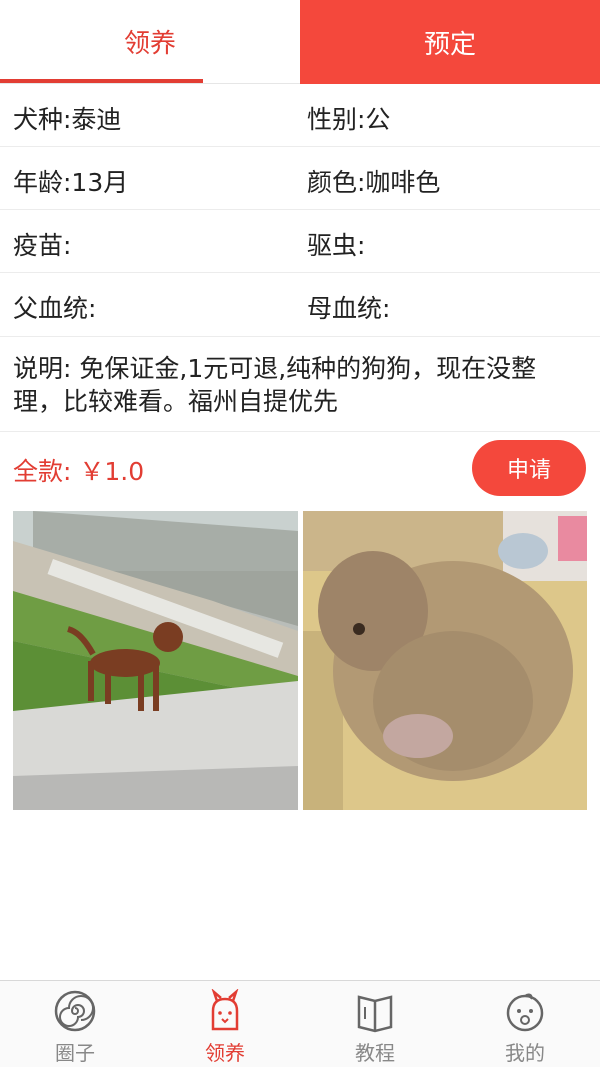 This screenshot has width=600, height=1067. I want to click on nav-label-adopt: 领养, so click(225, 1053).